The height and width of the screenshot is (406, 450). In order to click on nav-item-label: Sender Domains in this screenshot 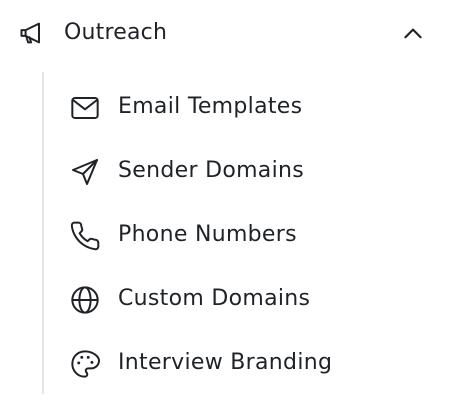, I will do `click(211, 170)`.